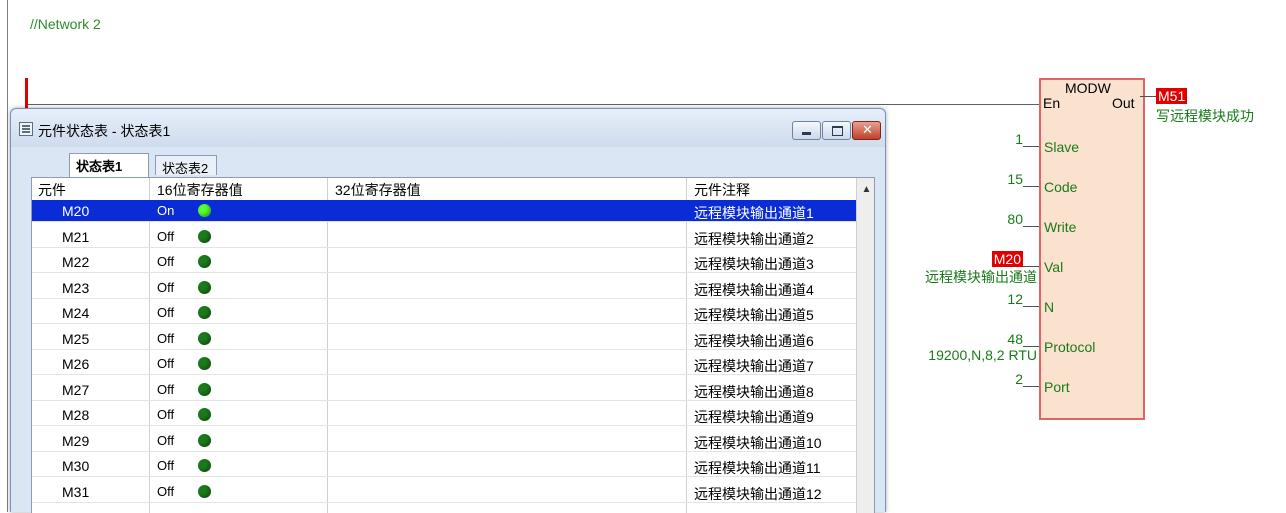  I want to click on table-row: M27 Off 远程模块输出通道8, so click(444, 390).